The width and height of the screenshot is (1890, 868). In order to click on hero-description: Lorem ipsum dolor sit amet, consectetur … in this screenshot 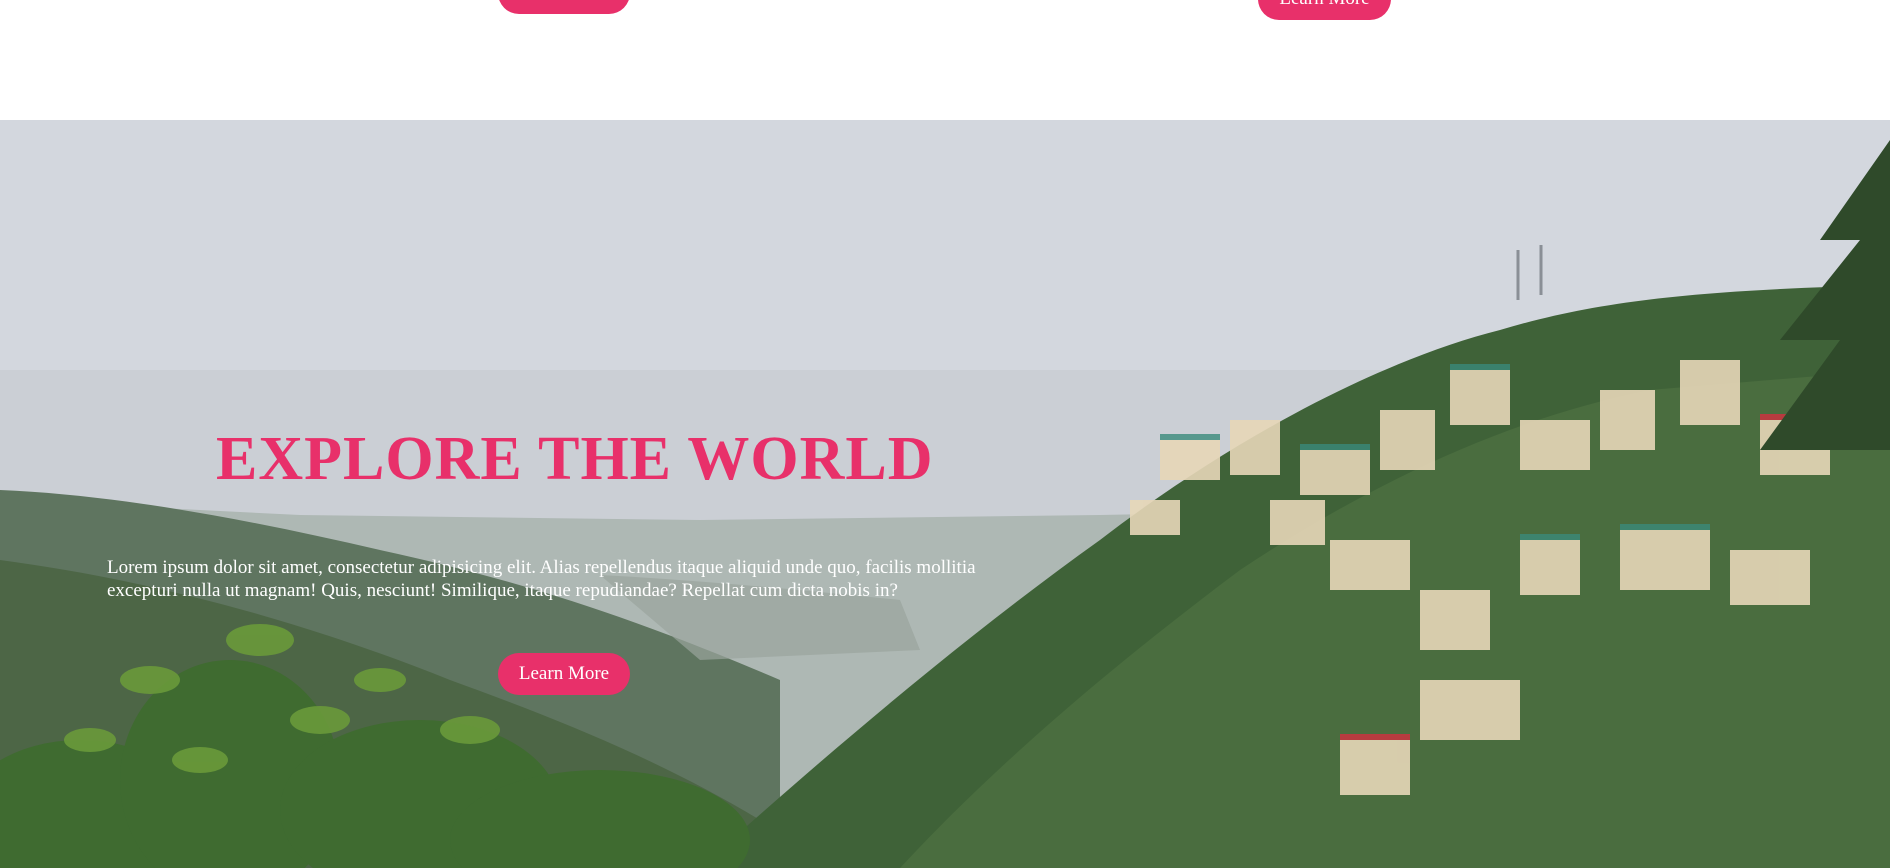, I will do `click(541, 579)`.